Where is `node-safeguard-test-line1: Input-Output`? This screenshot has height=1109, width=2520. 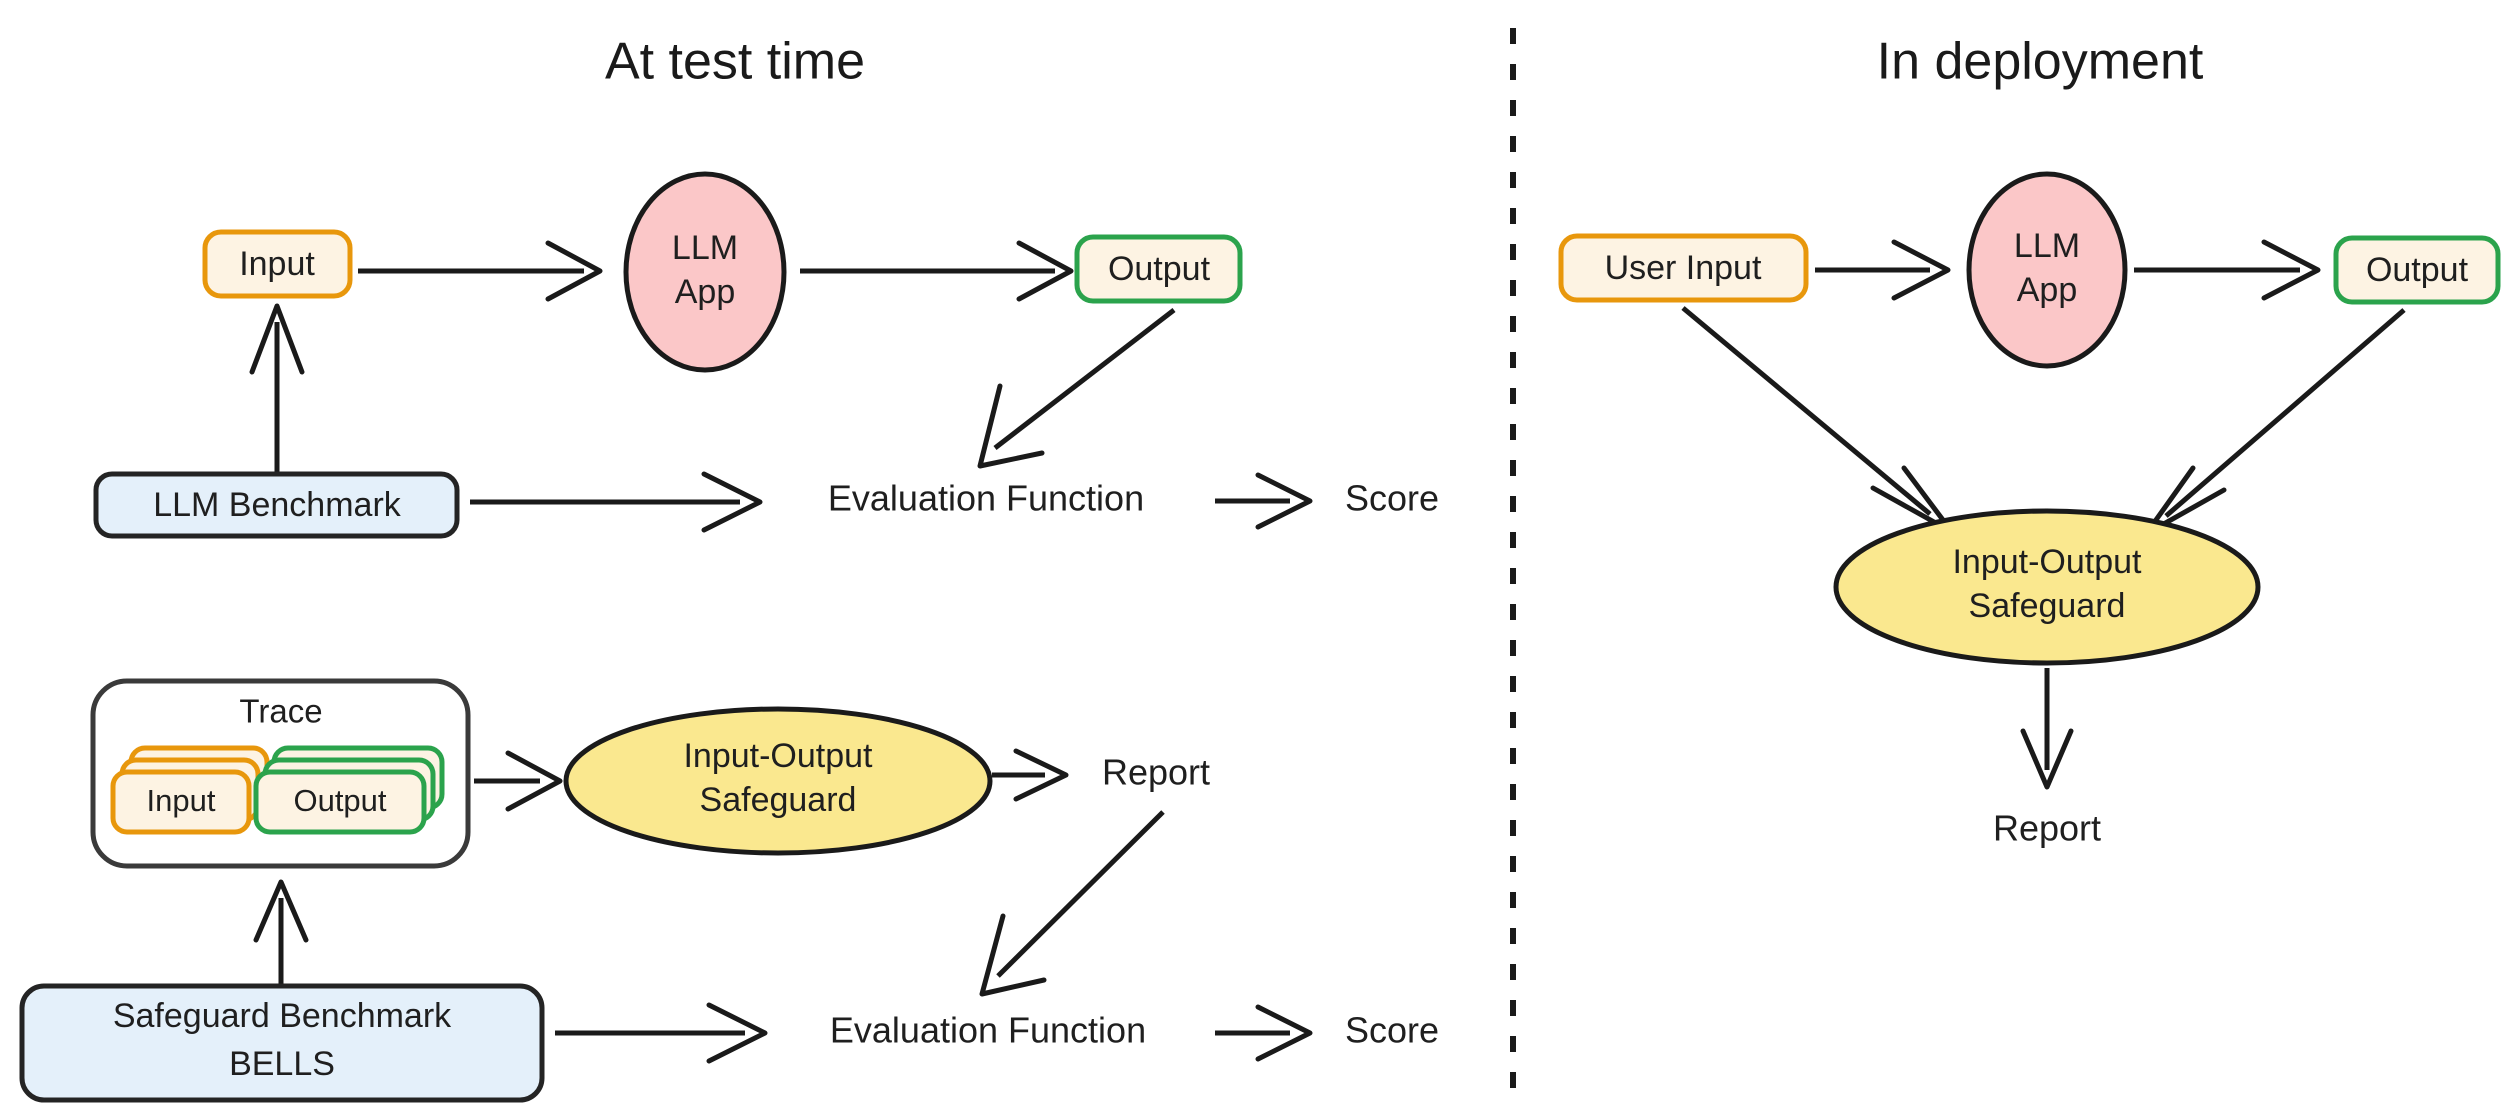
node-safeguard-test-line1: Input-Output is located at coordinates (778, 756).